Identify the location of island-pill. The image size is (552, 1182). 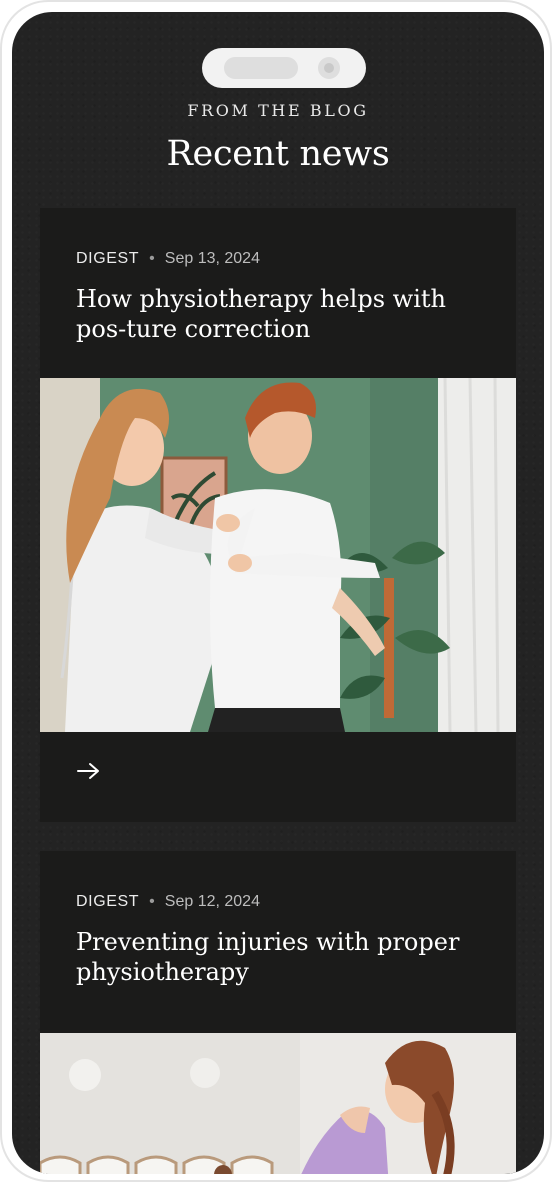
(261, 68).